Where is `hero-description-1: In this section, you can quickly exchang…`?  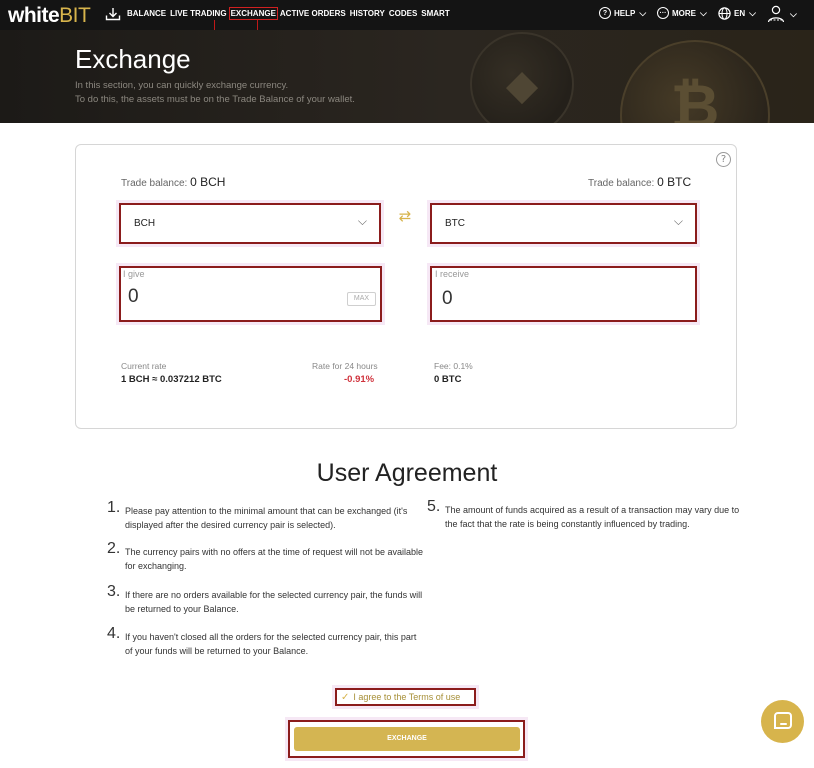 hero-description-1: In this section, you can quickly exchang… is located at coordinates (182, 85).